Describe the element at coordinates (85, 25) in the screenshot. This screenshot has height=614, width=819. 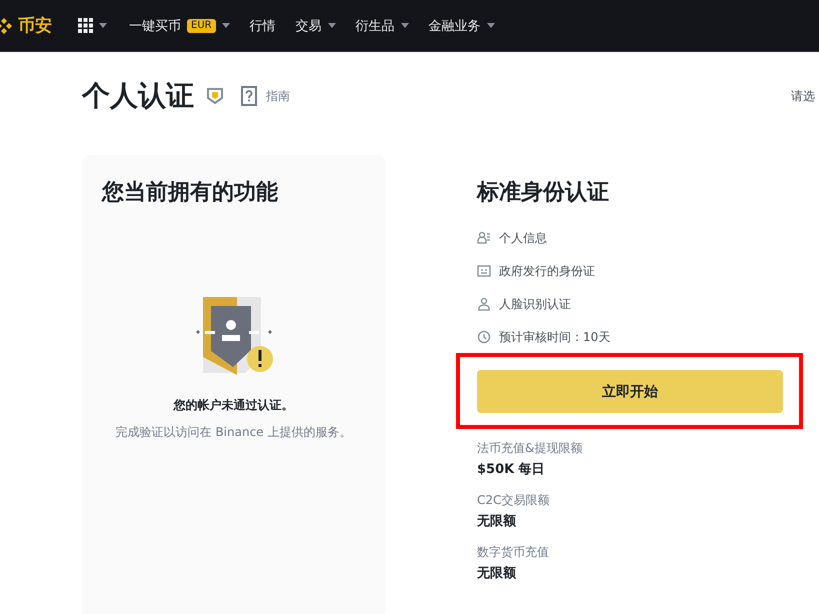
I see `apps-grid-icon` at that location.